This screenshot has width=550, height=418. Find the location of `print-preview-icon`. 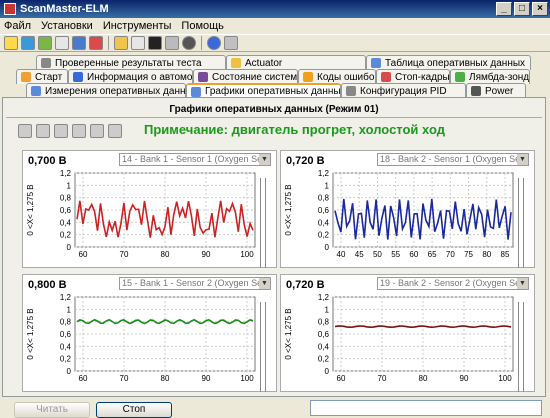

print-preview-icon is located at coordinates (97, 131).